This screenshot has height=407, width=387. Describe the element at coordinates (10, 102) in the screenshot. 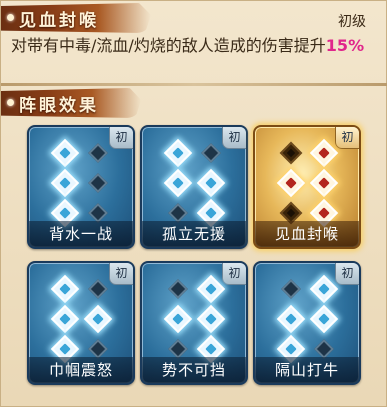

I see `section-bullet-icon` at that location.